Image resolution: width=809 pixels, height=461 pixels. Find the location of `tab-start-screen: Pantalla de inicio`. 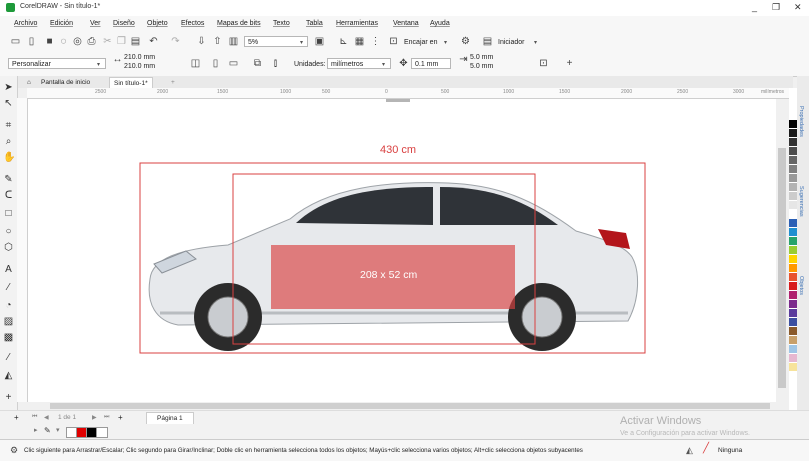

tab-start-screen: Pantalla de inicio is located at coordinates (65, 82).